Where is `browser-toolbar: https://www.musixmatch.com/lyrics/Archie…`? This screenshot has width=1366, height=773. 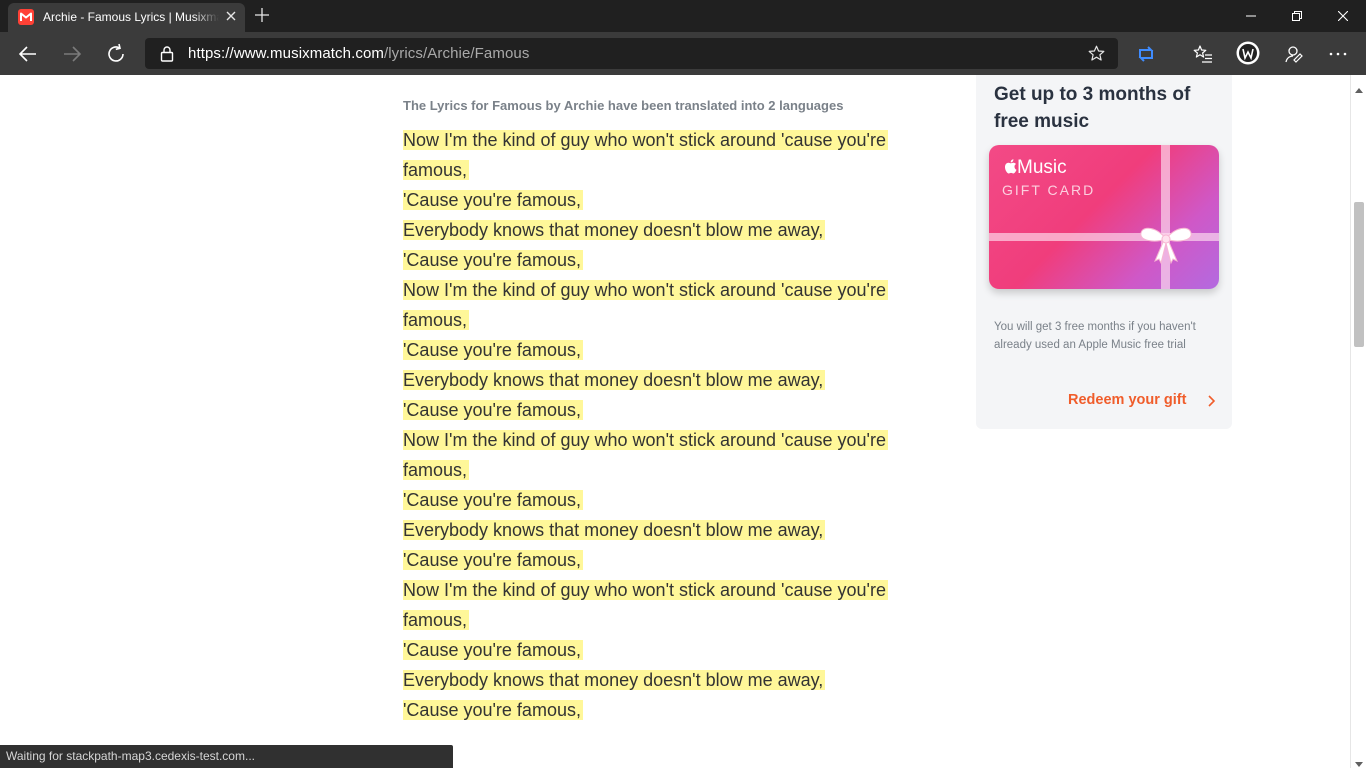
browser-toolbar: https://www.musixmatch.com/lyrics/Archie… is located at coordinates (683, 53).